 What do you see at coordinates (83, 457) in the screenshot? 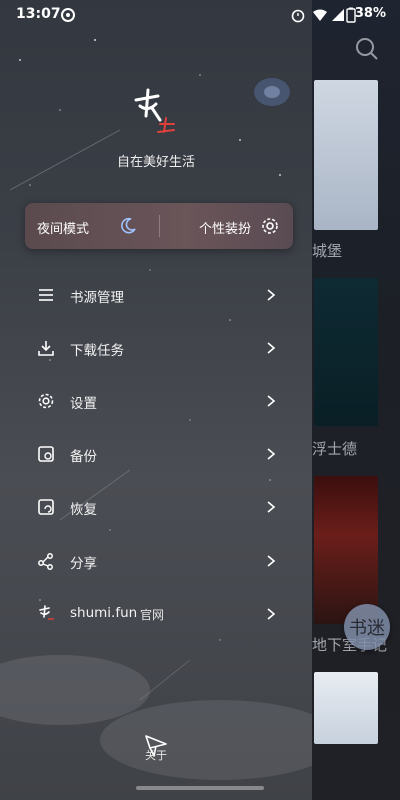
I see `menu-item-label: 备份` at bounding box center [83, 457].